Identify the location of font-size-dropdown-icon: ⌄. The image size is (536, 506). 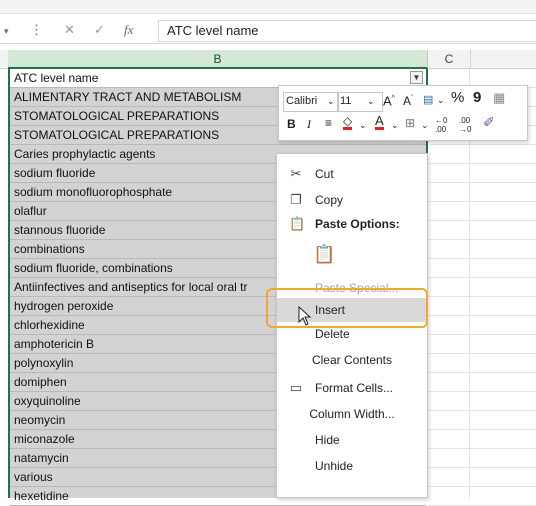
(371, 101).